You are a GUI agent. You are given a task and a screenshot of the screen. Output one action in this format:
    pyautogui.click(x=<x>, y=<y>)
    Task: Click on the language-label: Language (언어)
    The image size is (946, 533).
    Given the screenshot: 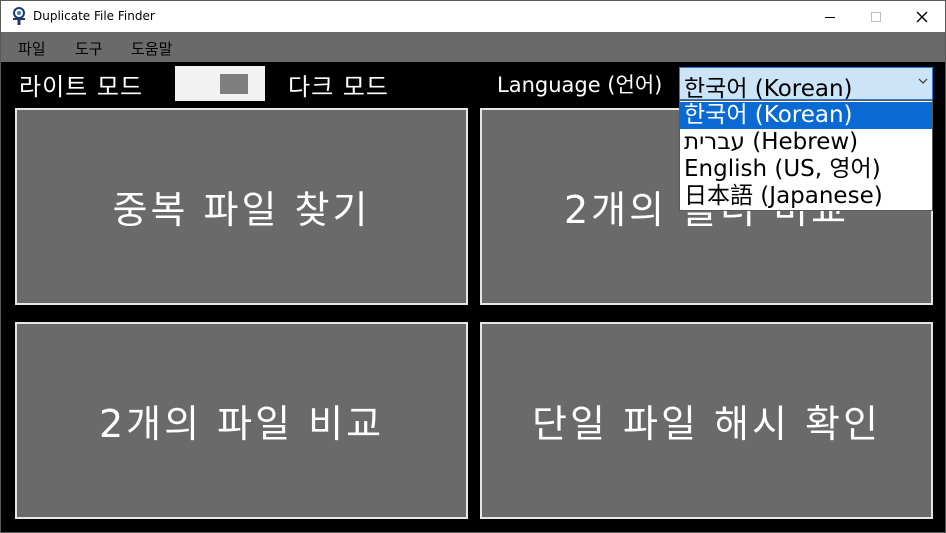 What is the action you would take?
    pyautogui.click(x=580, y=85)
    